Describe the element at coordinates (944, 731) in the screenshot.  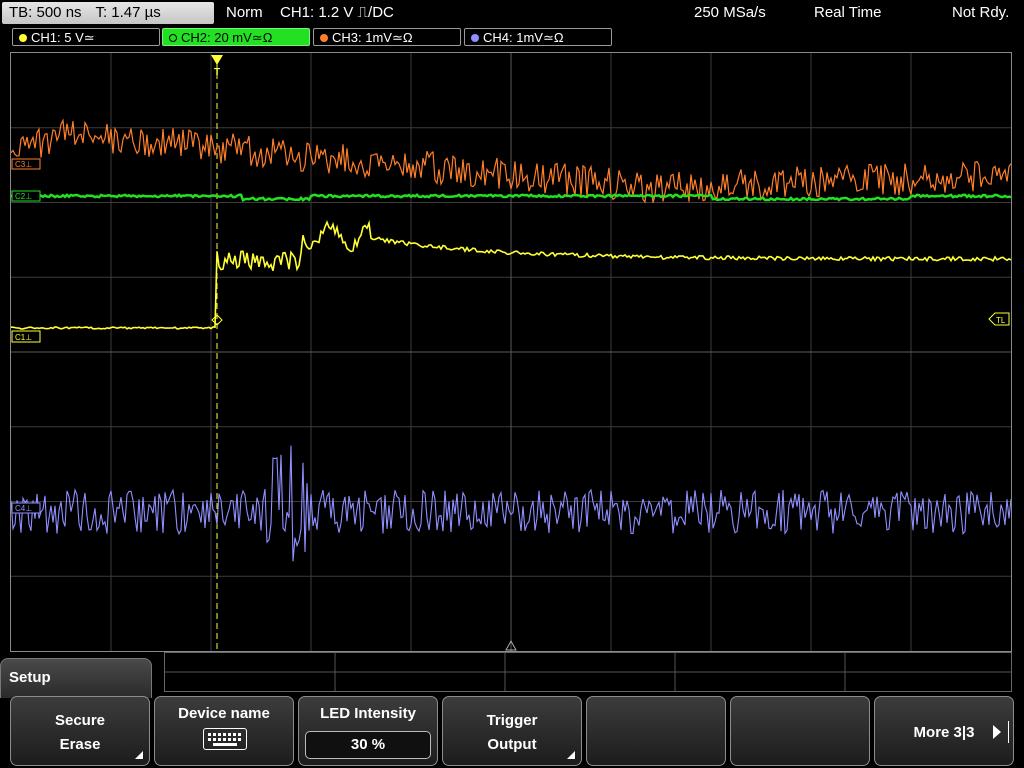
I see `more-button: More 3|3` at that location.